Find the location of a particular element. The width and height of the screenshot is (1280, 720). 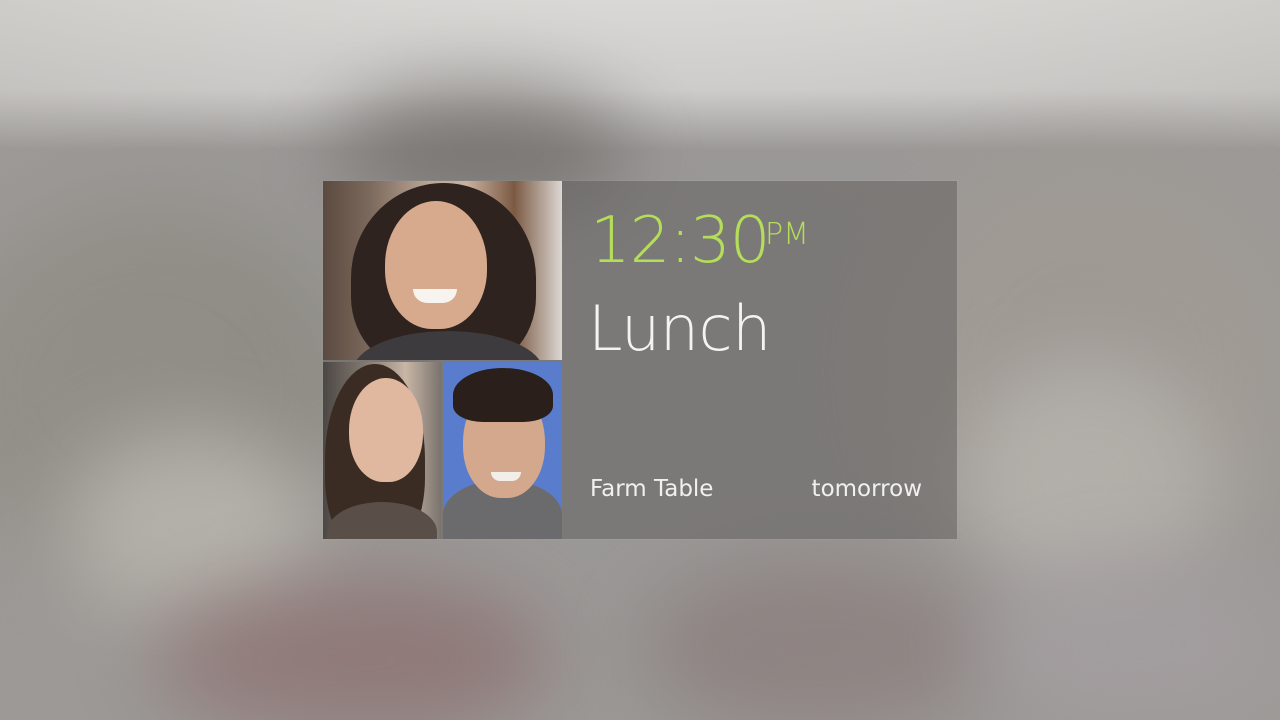

hair is located at coordinates (503, 395).